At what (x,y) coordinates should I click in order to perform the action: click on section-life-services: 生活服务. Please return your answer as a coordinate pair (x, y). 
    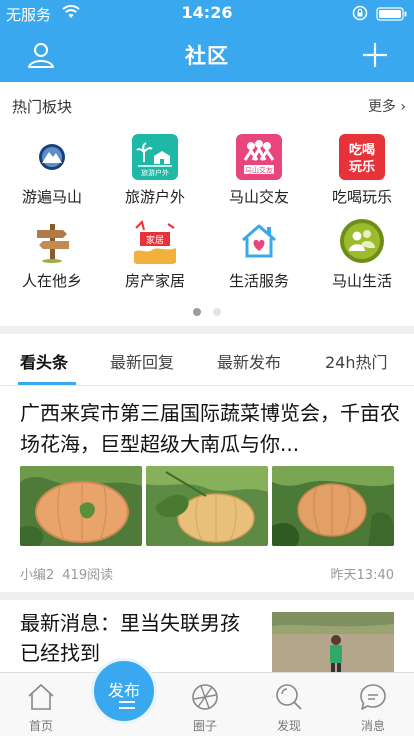
    Looking at the image, I should click on (259, 254).